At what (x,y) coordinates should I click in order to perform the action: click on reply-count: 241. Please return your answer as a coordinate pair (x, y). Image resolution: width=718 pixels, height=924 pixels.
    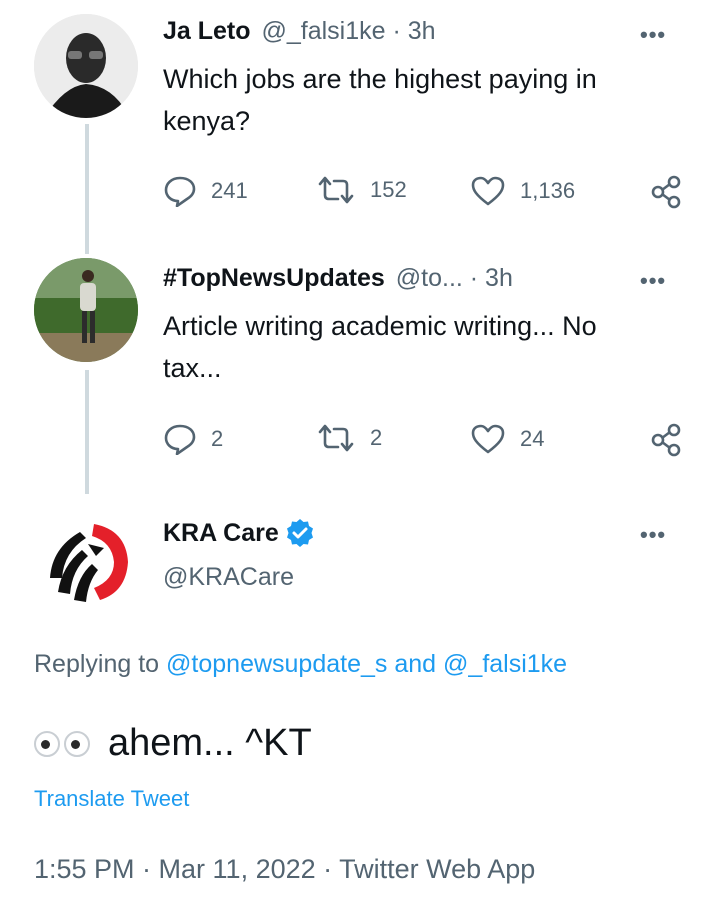
    Looking at the image, I should click on (229, 190).